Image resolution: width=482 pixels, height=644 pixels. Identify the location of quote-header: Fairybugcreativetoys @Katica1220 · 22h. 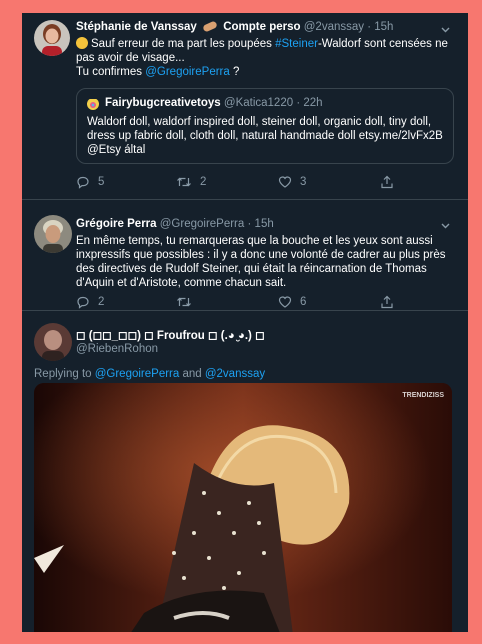
(214, 103).